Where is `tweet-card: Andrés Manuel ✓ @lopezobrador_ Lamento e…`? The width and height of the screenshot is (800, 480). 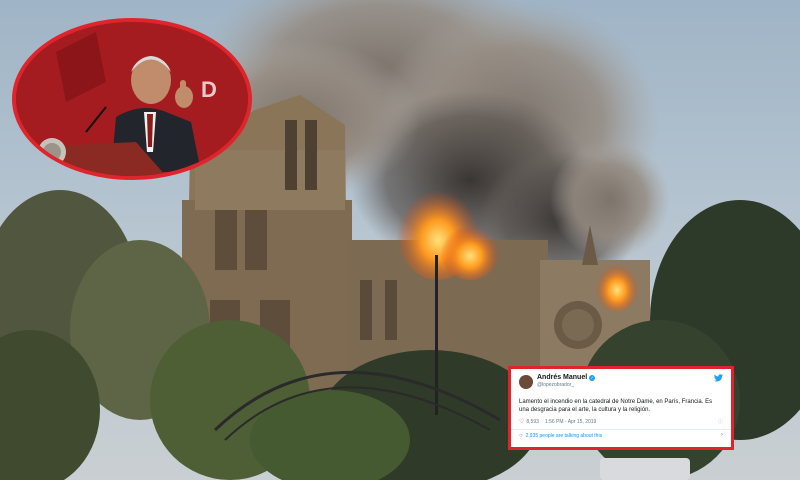
tweet-card: Andrés Manuel ✓ @lopezobrador_ Lamento e… is located at coordinates (621, 408).